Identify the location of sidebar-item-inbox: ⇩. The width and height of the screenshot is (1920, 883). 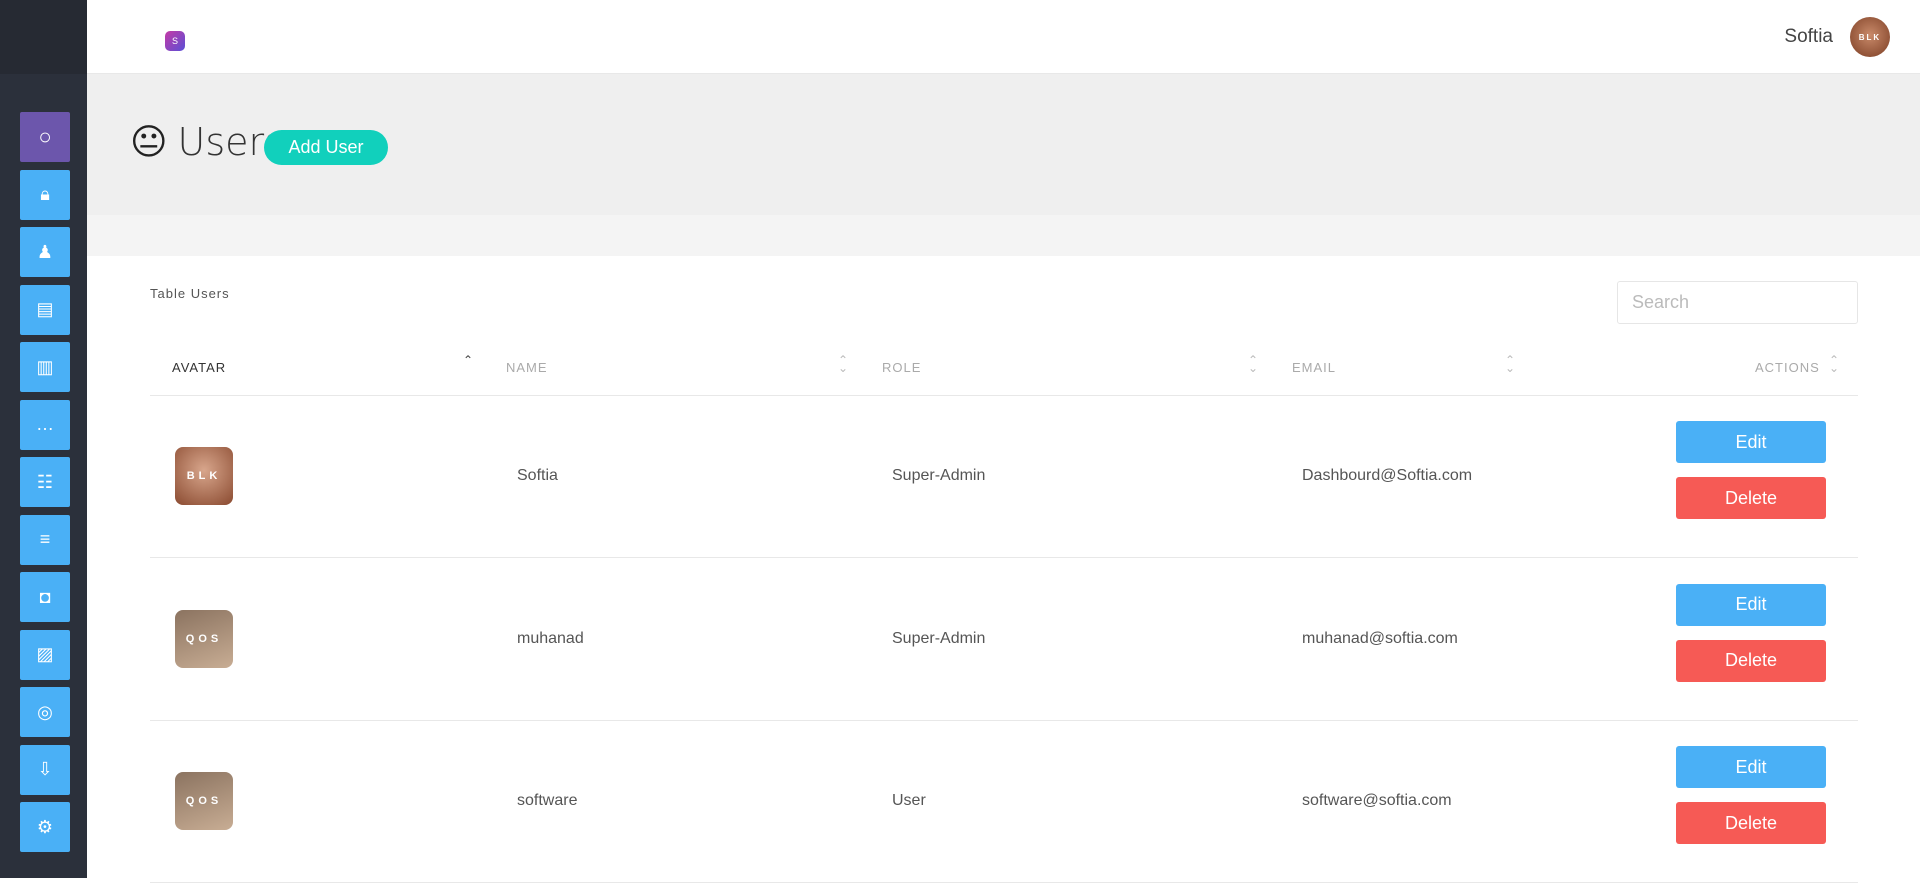
(45, 769).